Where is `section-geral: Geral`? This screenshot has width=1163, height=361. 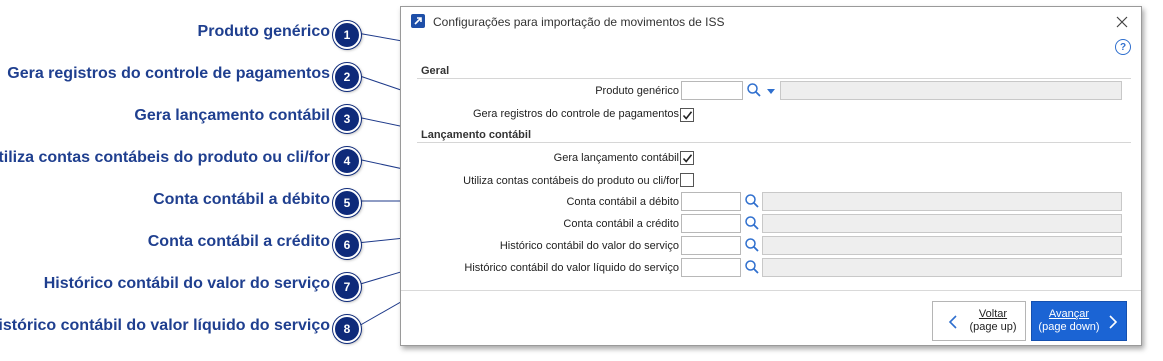
section-geral: Geral is located at coordinates (435, 71).